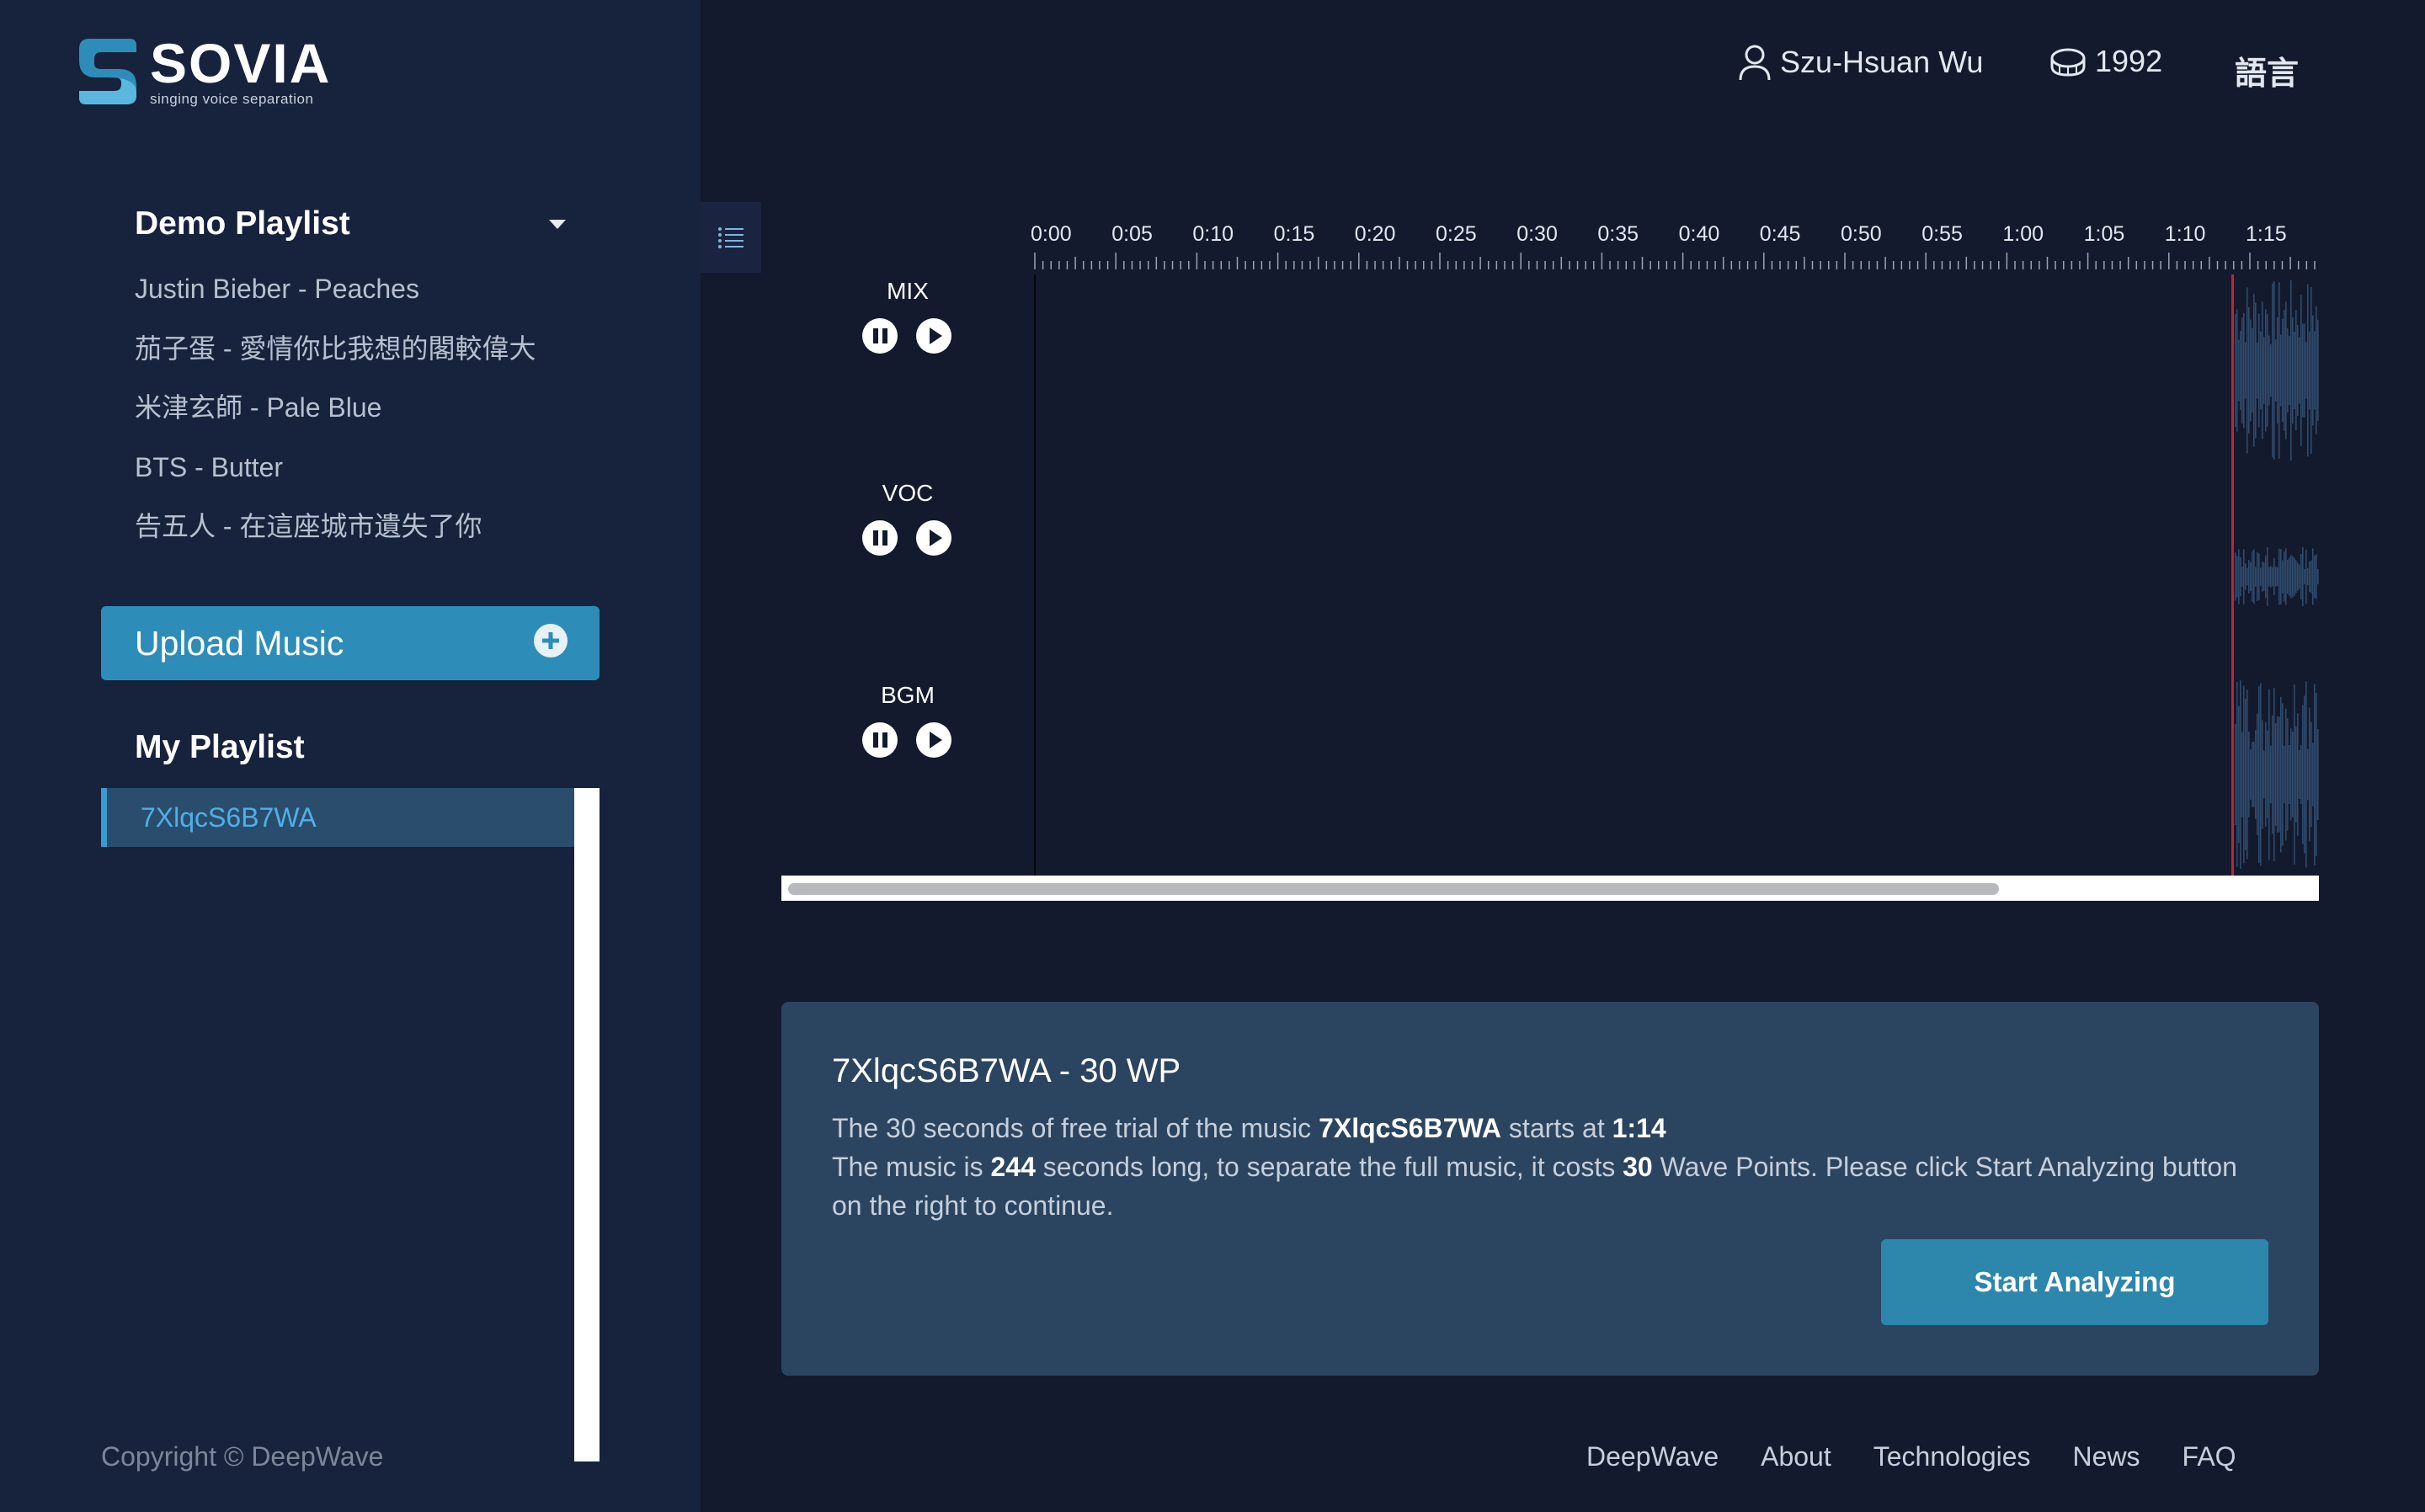  What do you see at coordinates (1393, 889) in the screenshot?
I see `scrollbar-thumb` at bounding box center [1393, 889].